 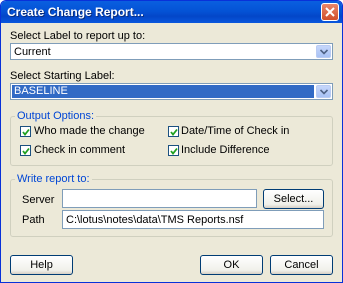 What do you see at coordinates (53, 179) in the screenshot?
I see `write-report-legend: Write report to:` at bounding box center [53, 179].